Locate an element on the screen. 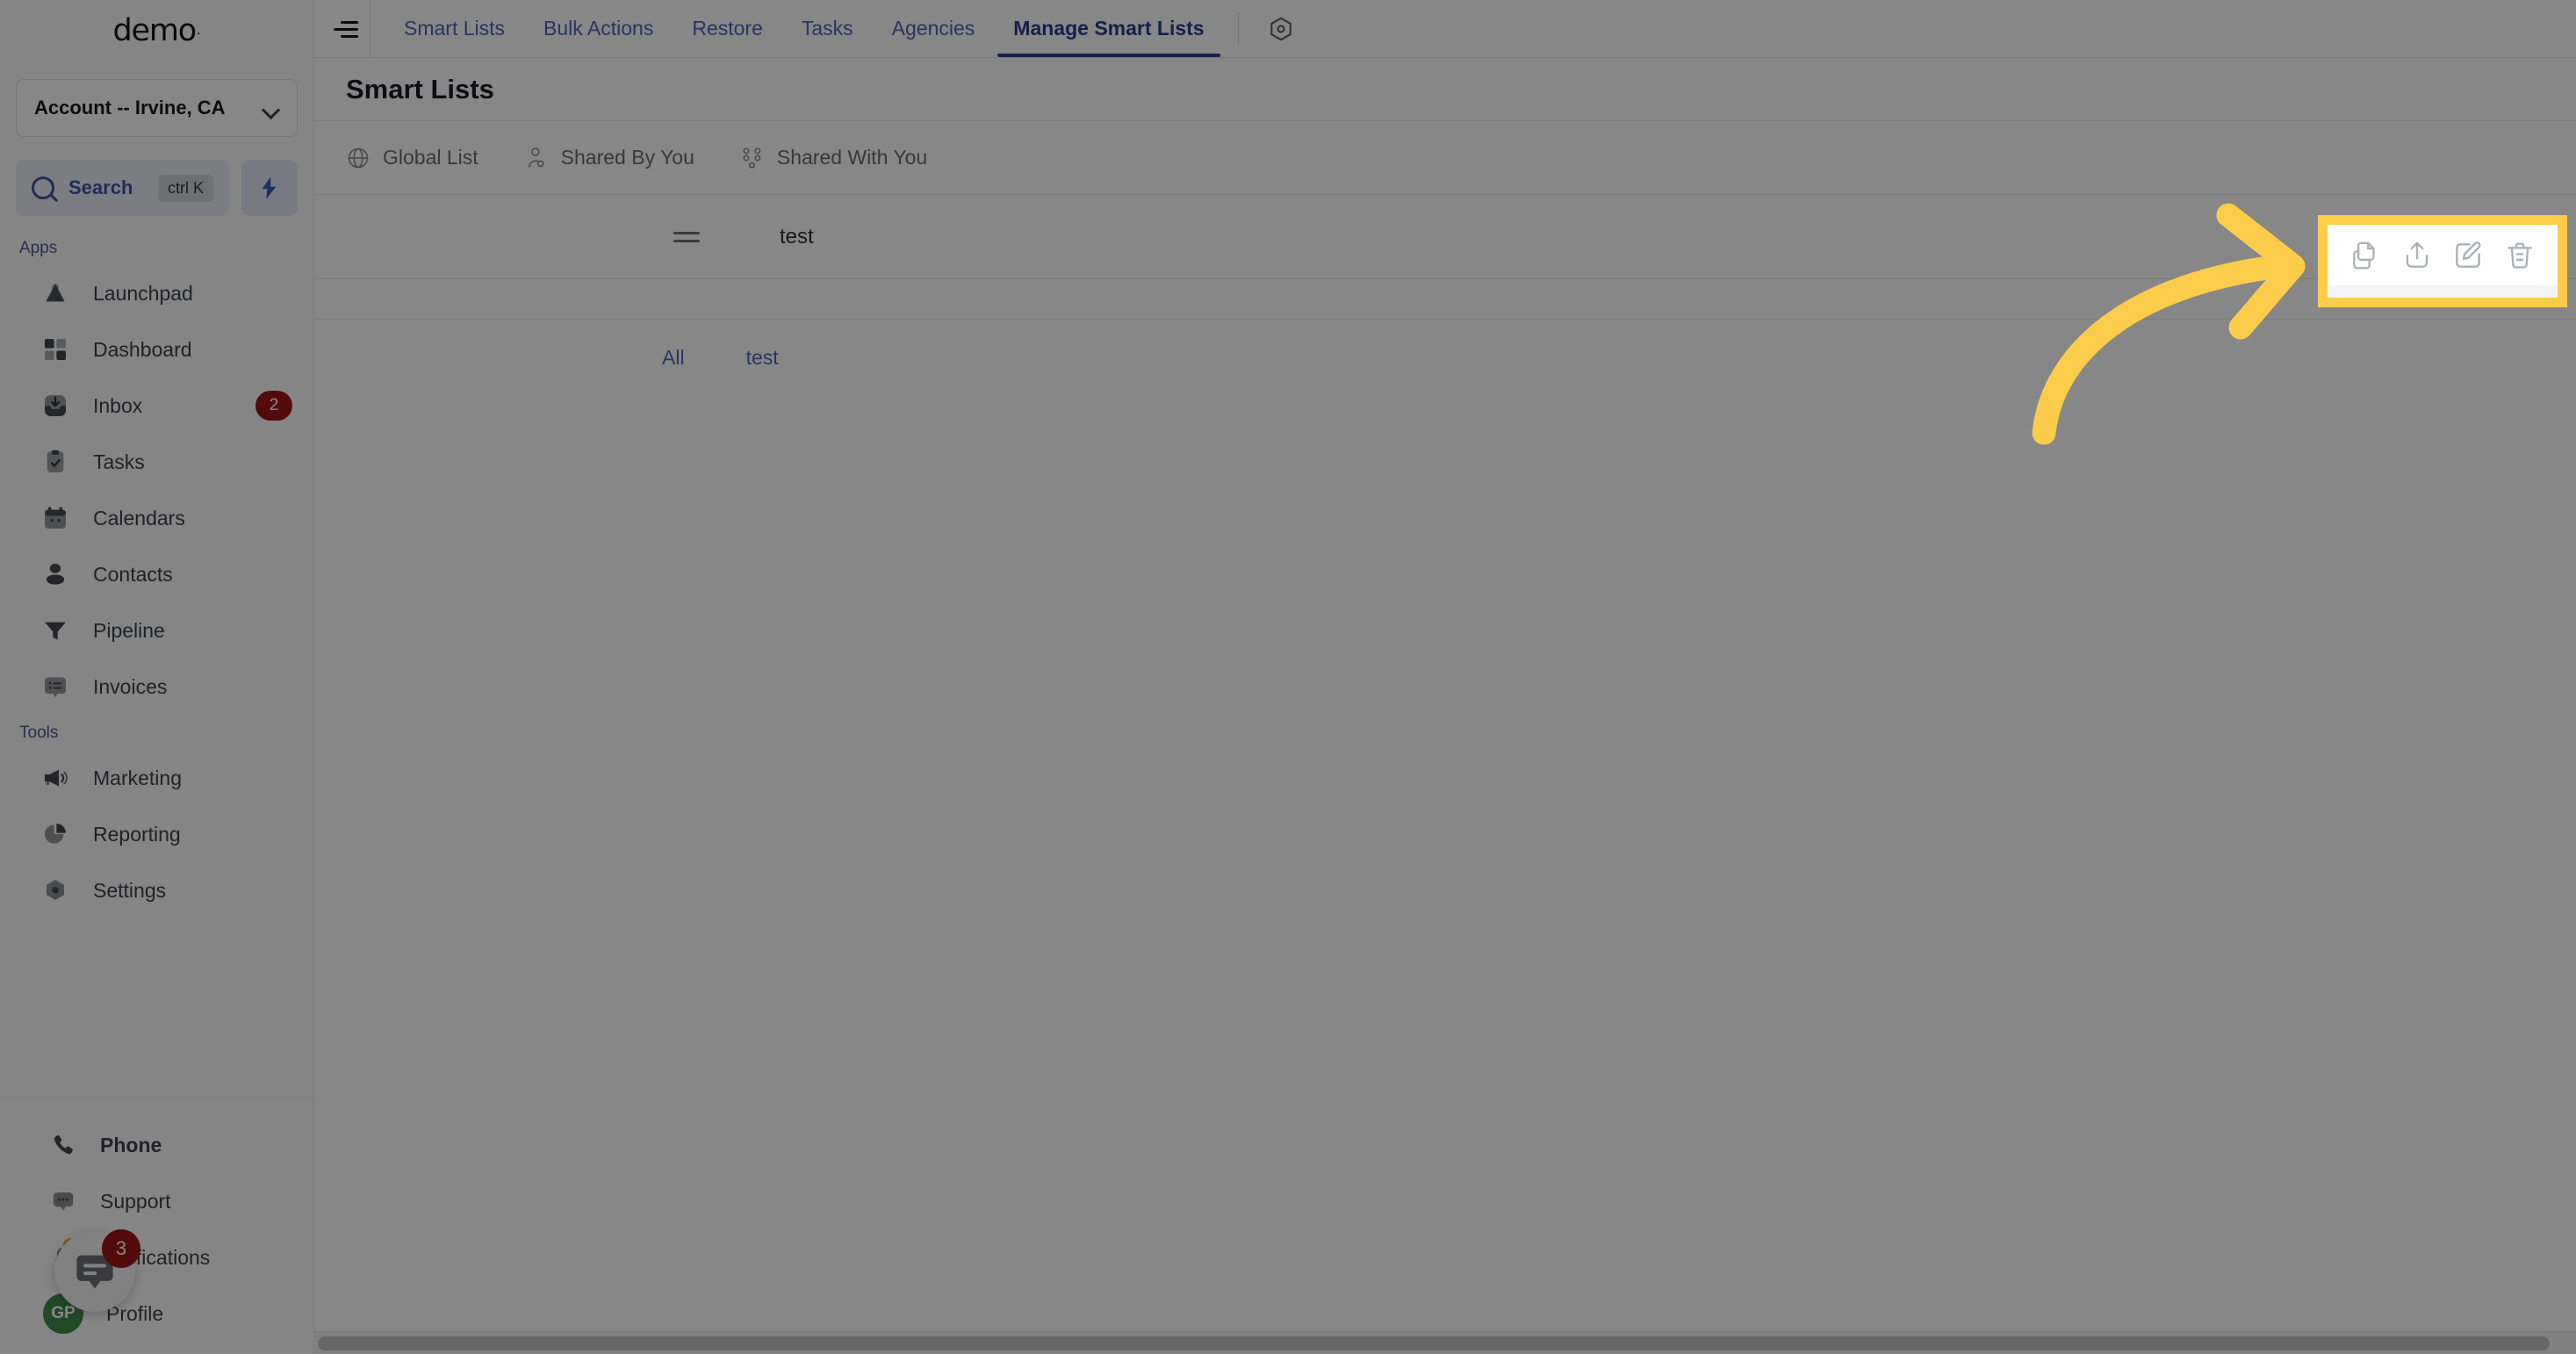 The width and height of the screenshot is (2576, 1354). phone-icon is located at coordinates (63, 1145).